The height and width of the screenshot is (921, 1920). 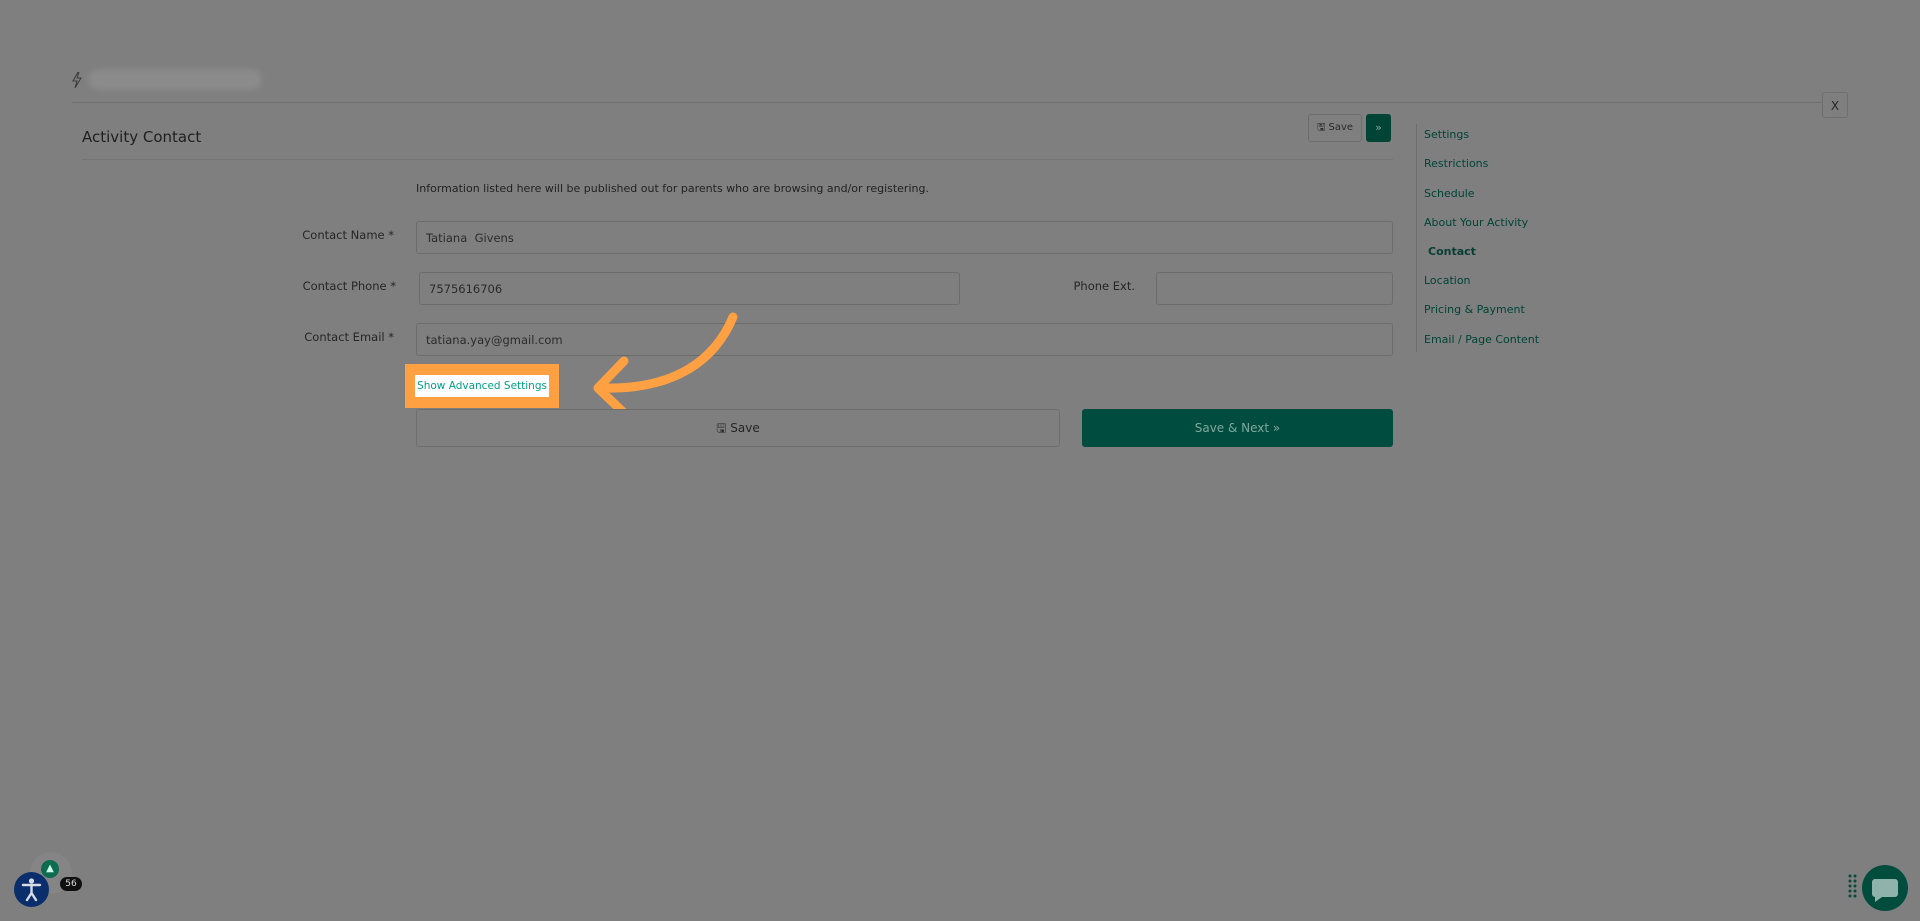 What do you see at coordinates (737, 159) in the screenshot?
I see `title-divider` at bounding box center [737, 159].